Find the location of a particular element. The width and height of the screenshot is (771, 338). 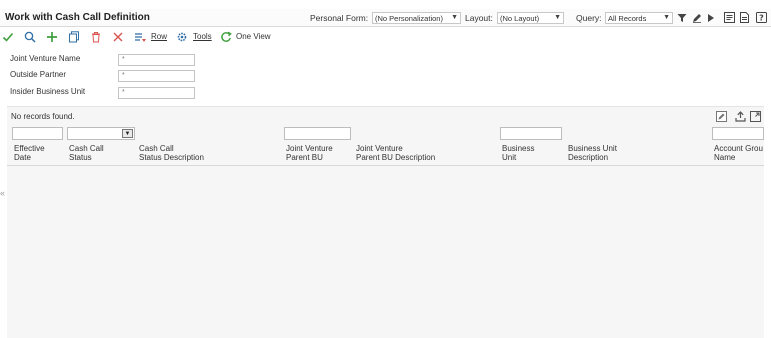

qbe-account-group-name is located at coordinates (738, 133).